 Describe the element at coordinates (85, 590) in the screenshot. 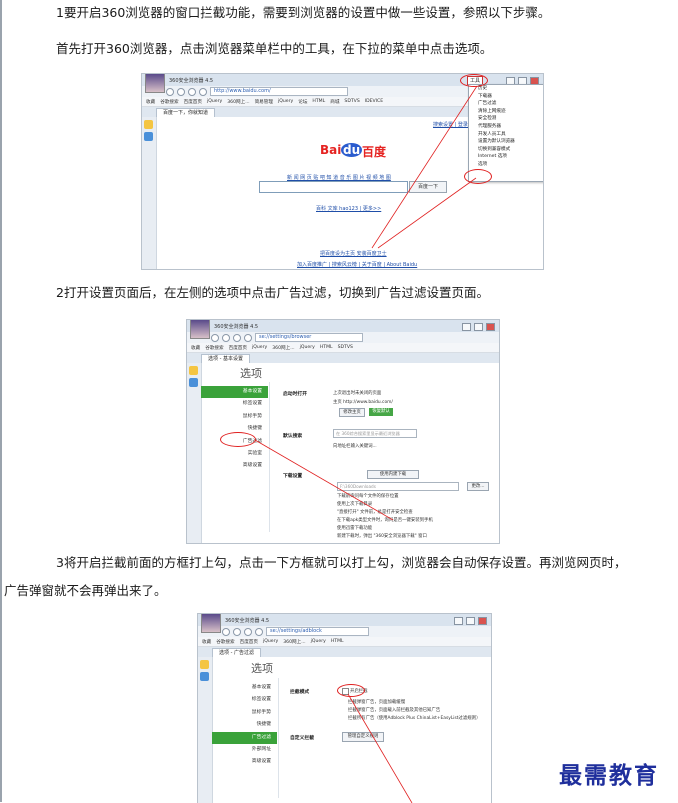

I see `step3-text-line2: 广告弹窗就不会再弹出来了。` at that location.